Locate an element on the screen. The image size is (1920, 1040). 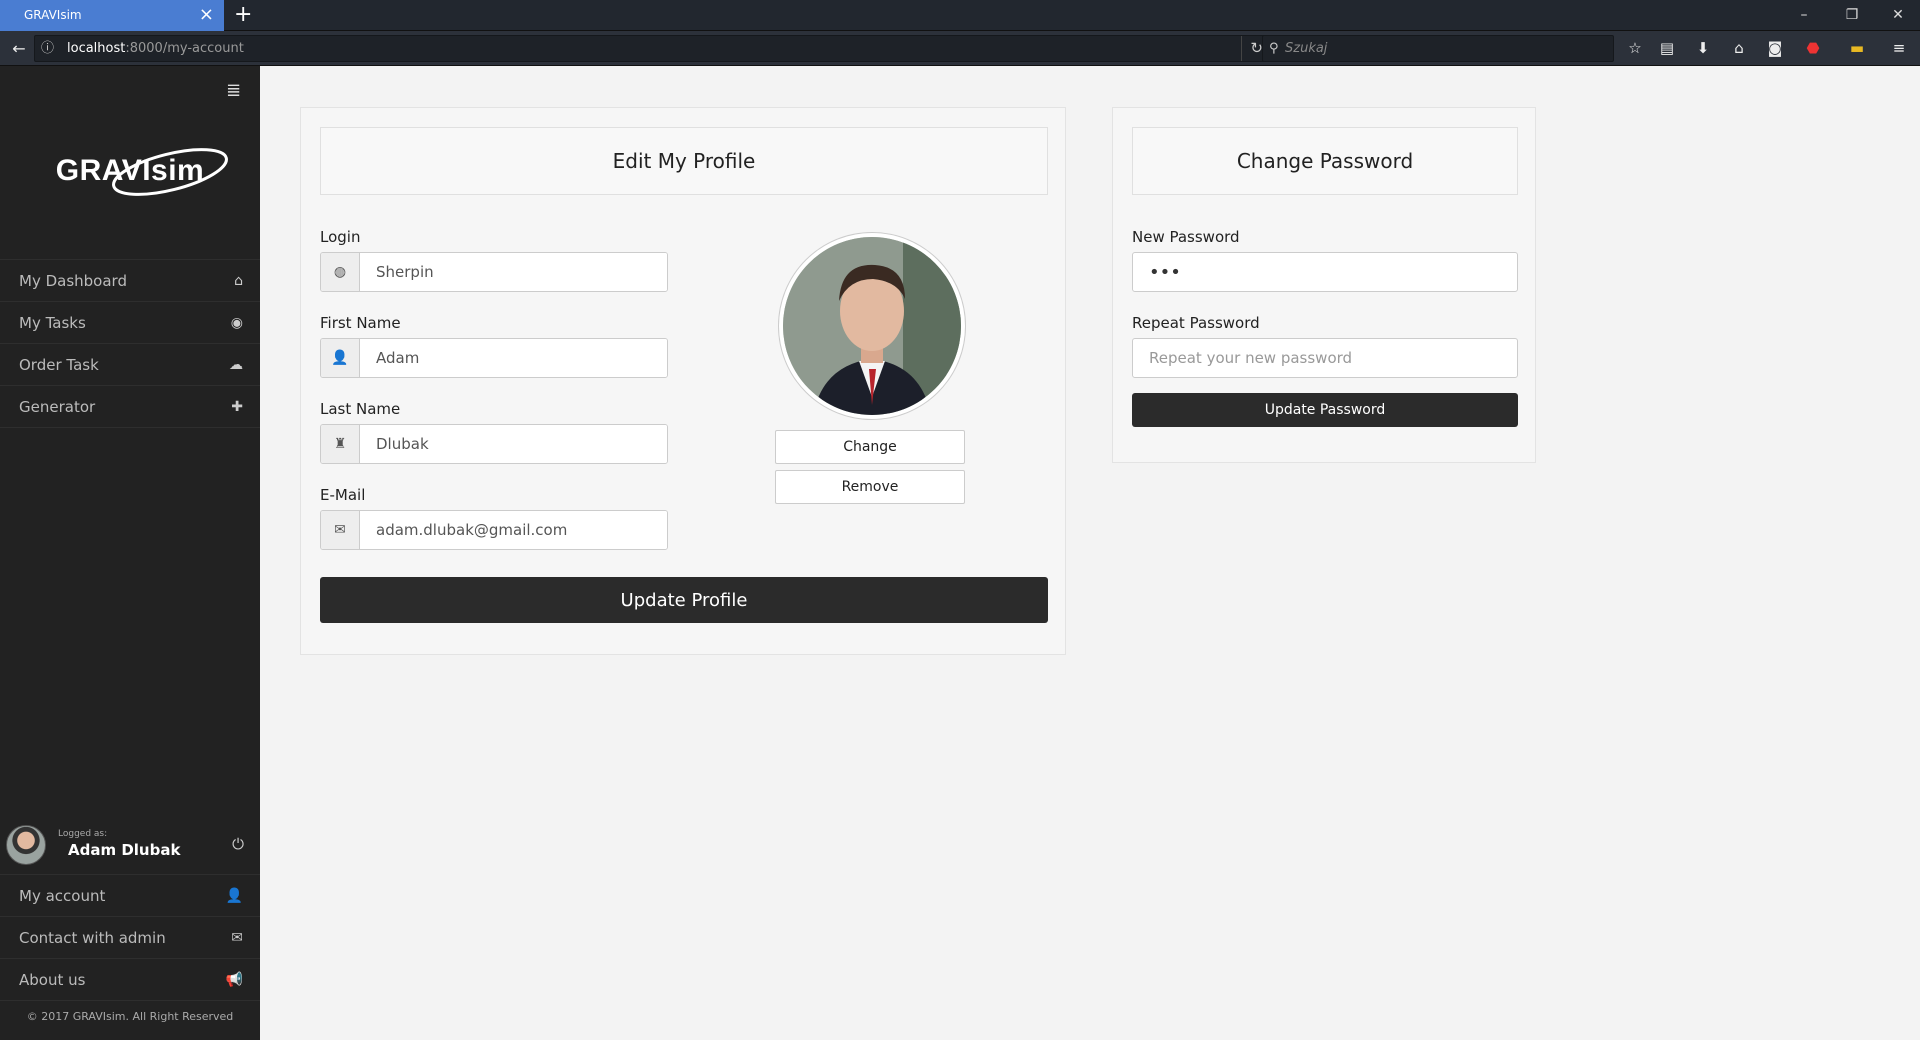
logged-as-label: Logged as: is located at coordinates (83, 834).